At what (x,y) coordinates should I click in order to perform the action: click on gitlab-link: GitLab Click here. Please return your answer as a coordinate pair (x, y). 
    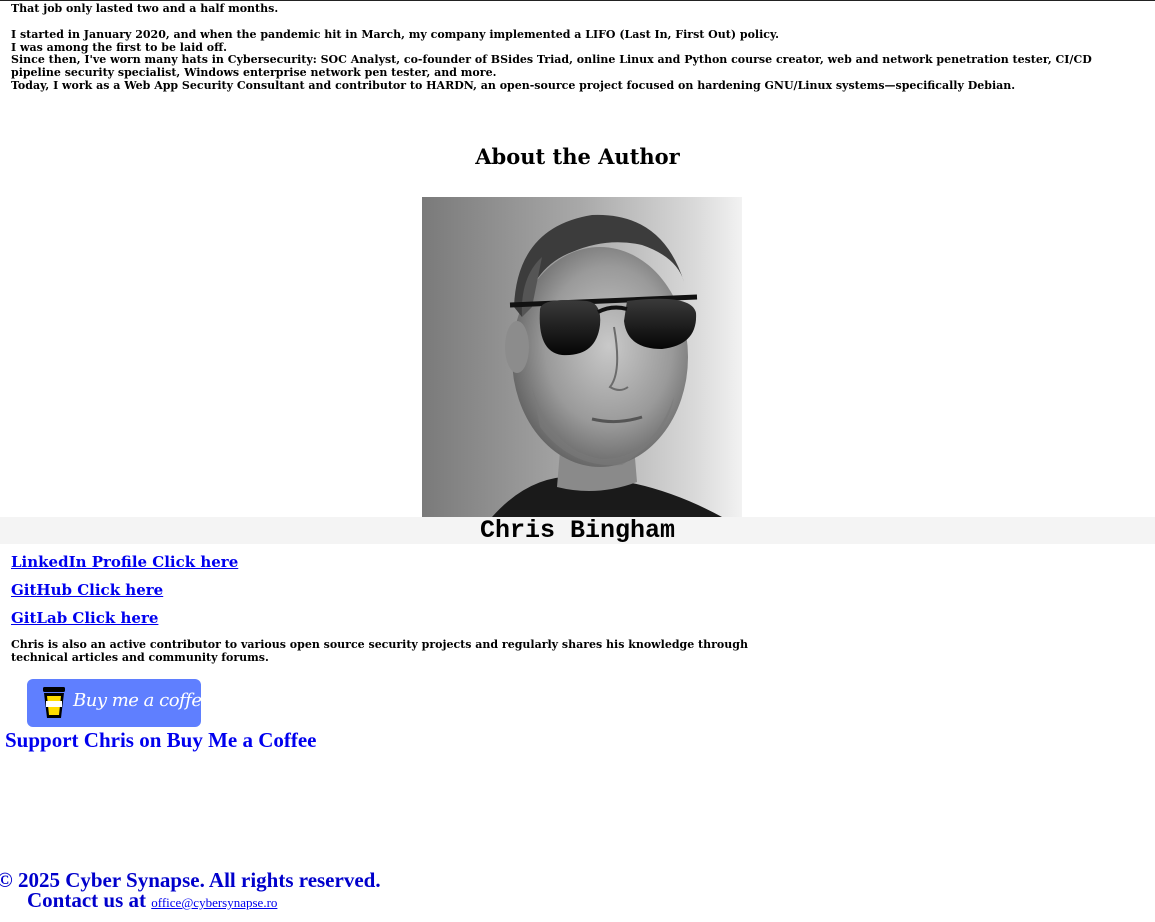
    Looking at the image, I should click on (84, 618).